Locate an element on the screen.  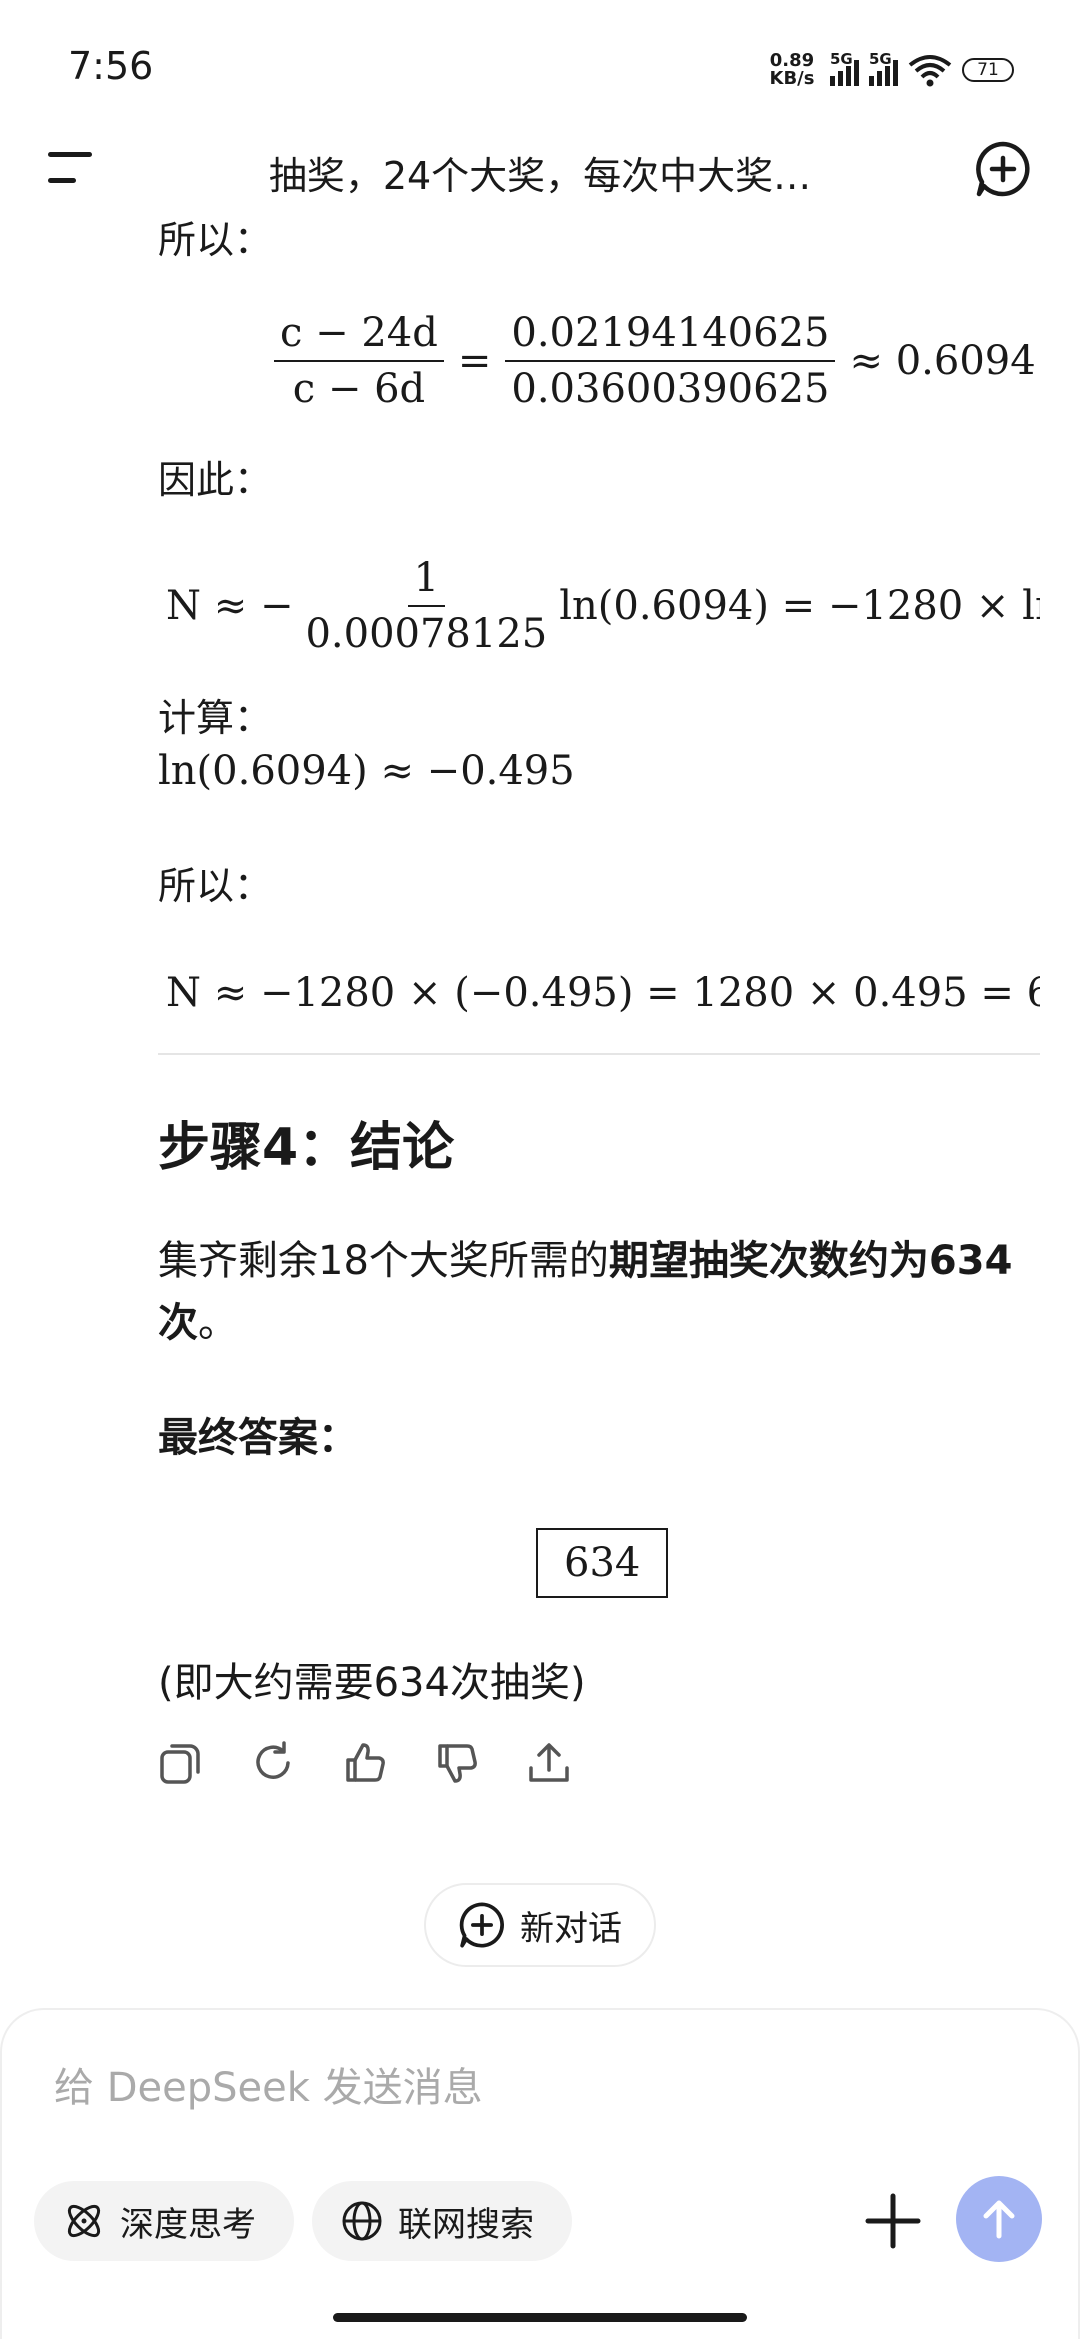
eq1-num-left: c − 24d is located at coordinates (359, 336).